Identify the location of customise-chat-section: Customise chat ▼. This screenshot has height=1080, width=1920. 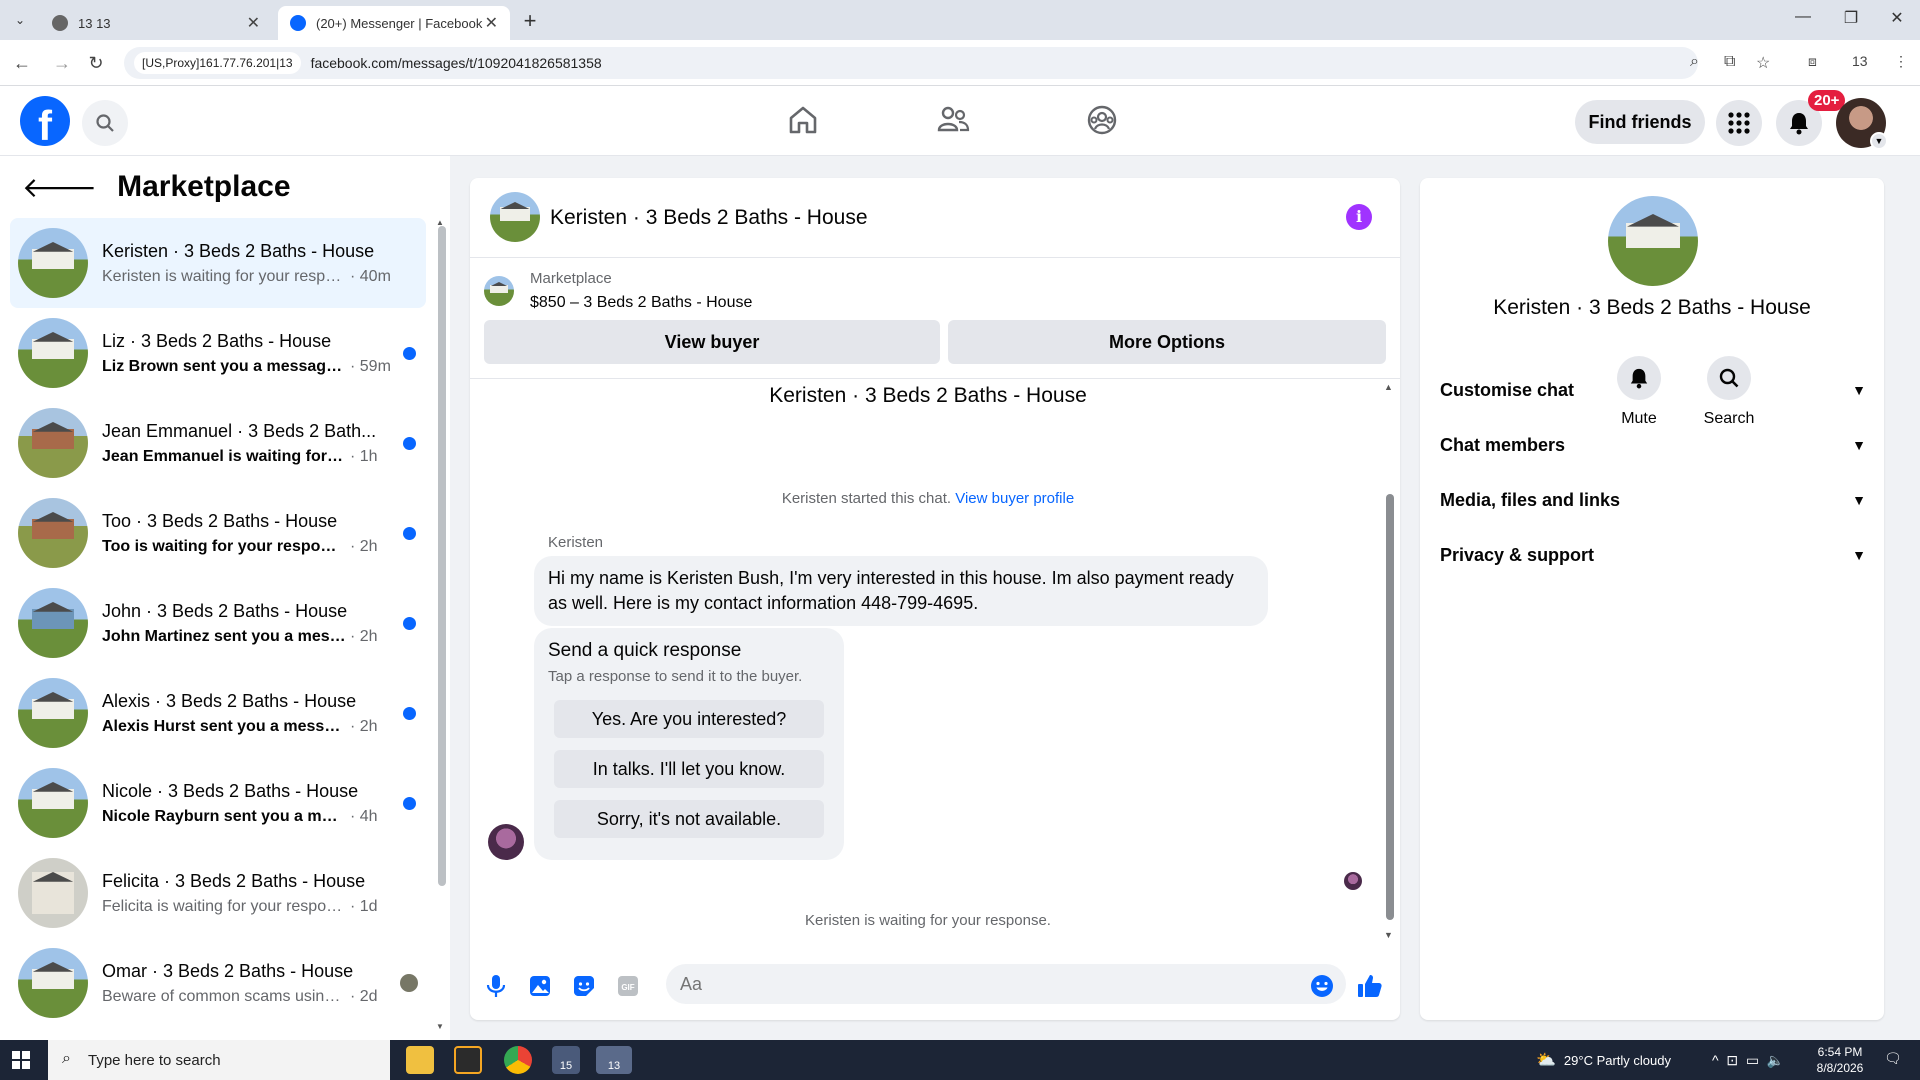
(1653, 390).